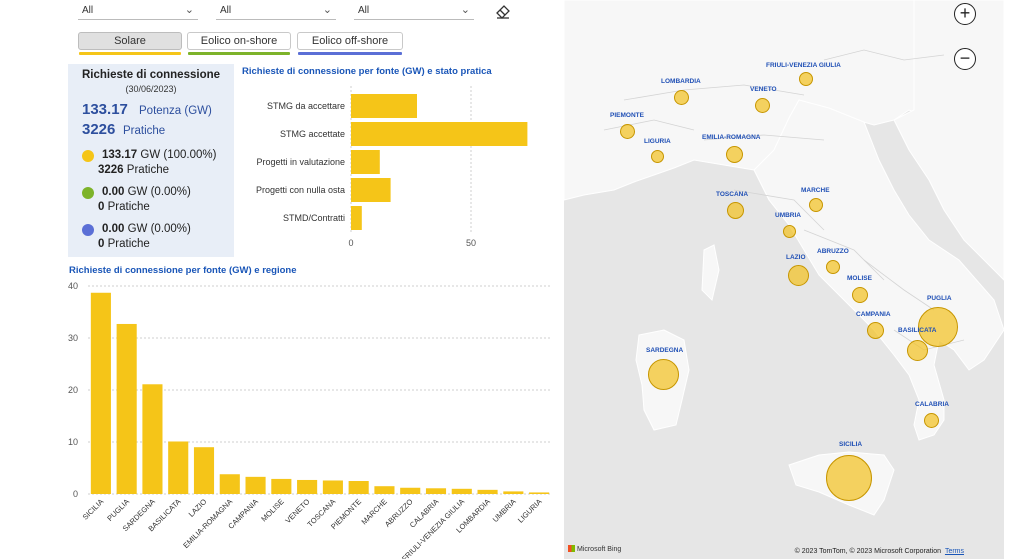 The image size is (1024, 559). What do you see at coordinates (931, 420) in the screenshot?
I see `map-bubble-calabria` at bounding box center [931, 420].